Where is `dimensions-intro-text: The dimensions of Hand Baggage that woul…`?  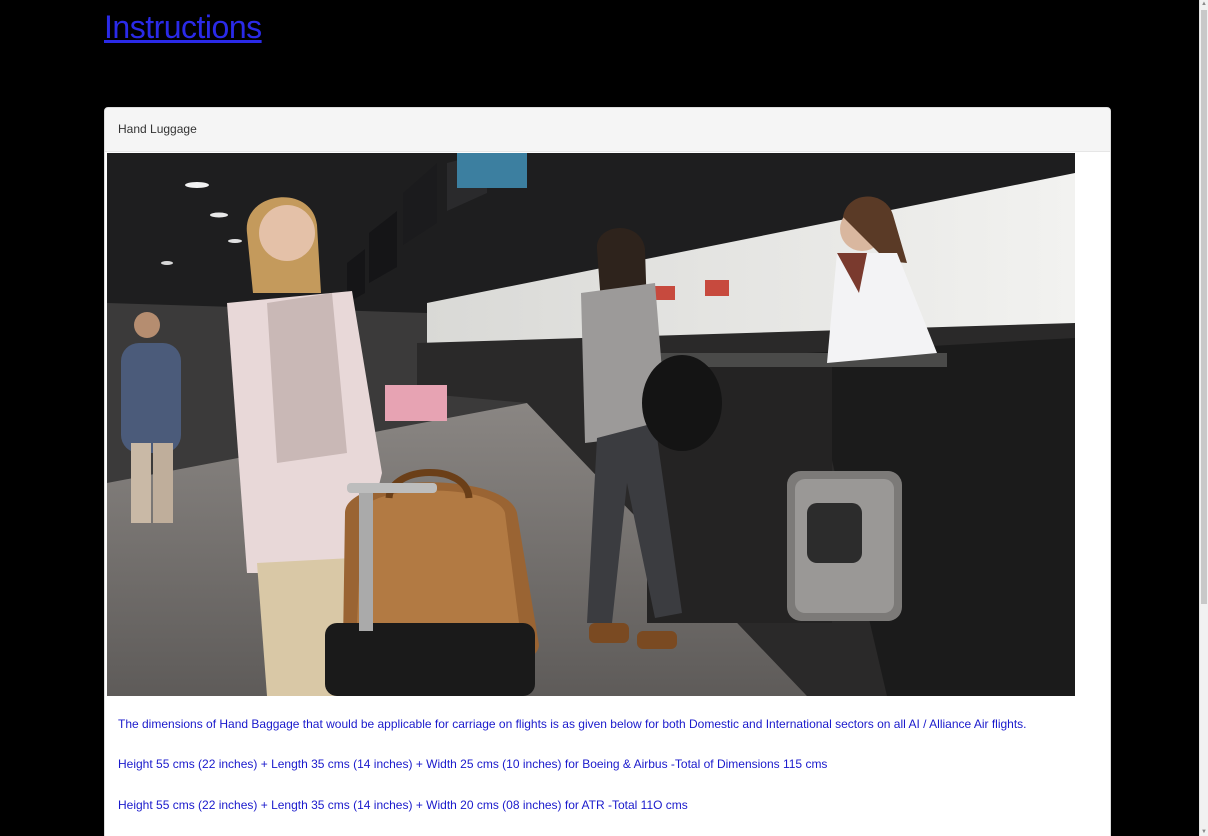 dimensions-intro-text: The dimensions of Hand Baggage that woul… is located at coordinates (572, 724).